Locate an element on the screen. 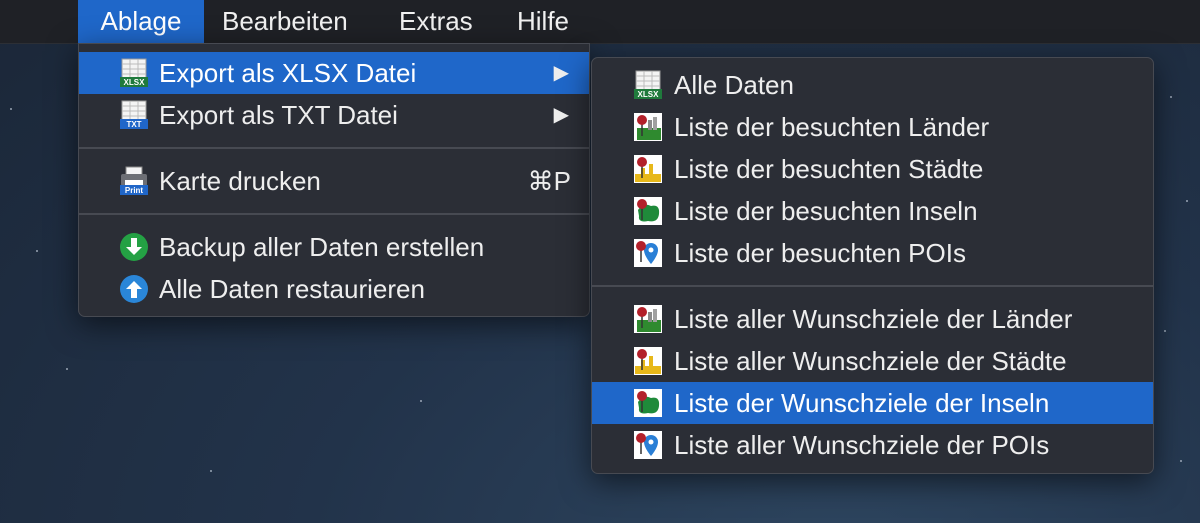 The height and width of the screenshot is (523, 1200). submenu-item-label: Liste aller Wunschziele der POIs is located at coordinates (862, 445).